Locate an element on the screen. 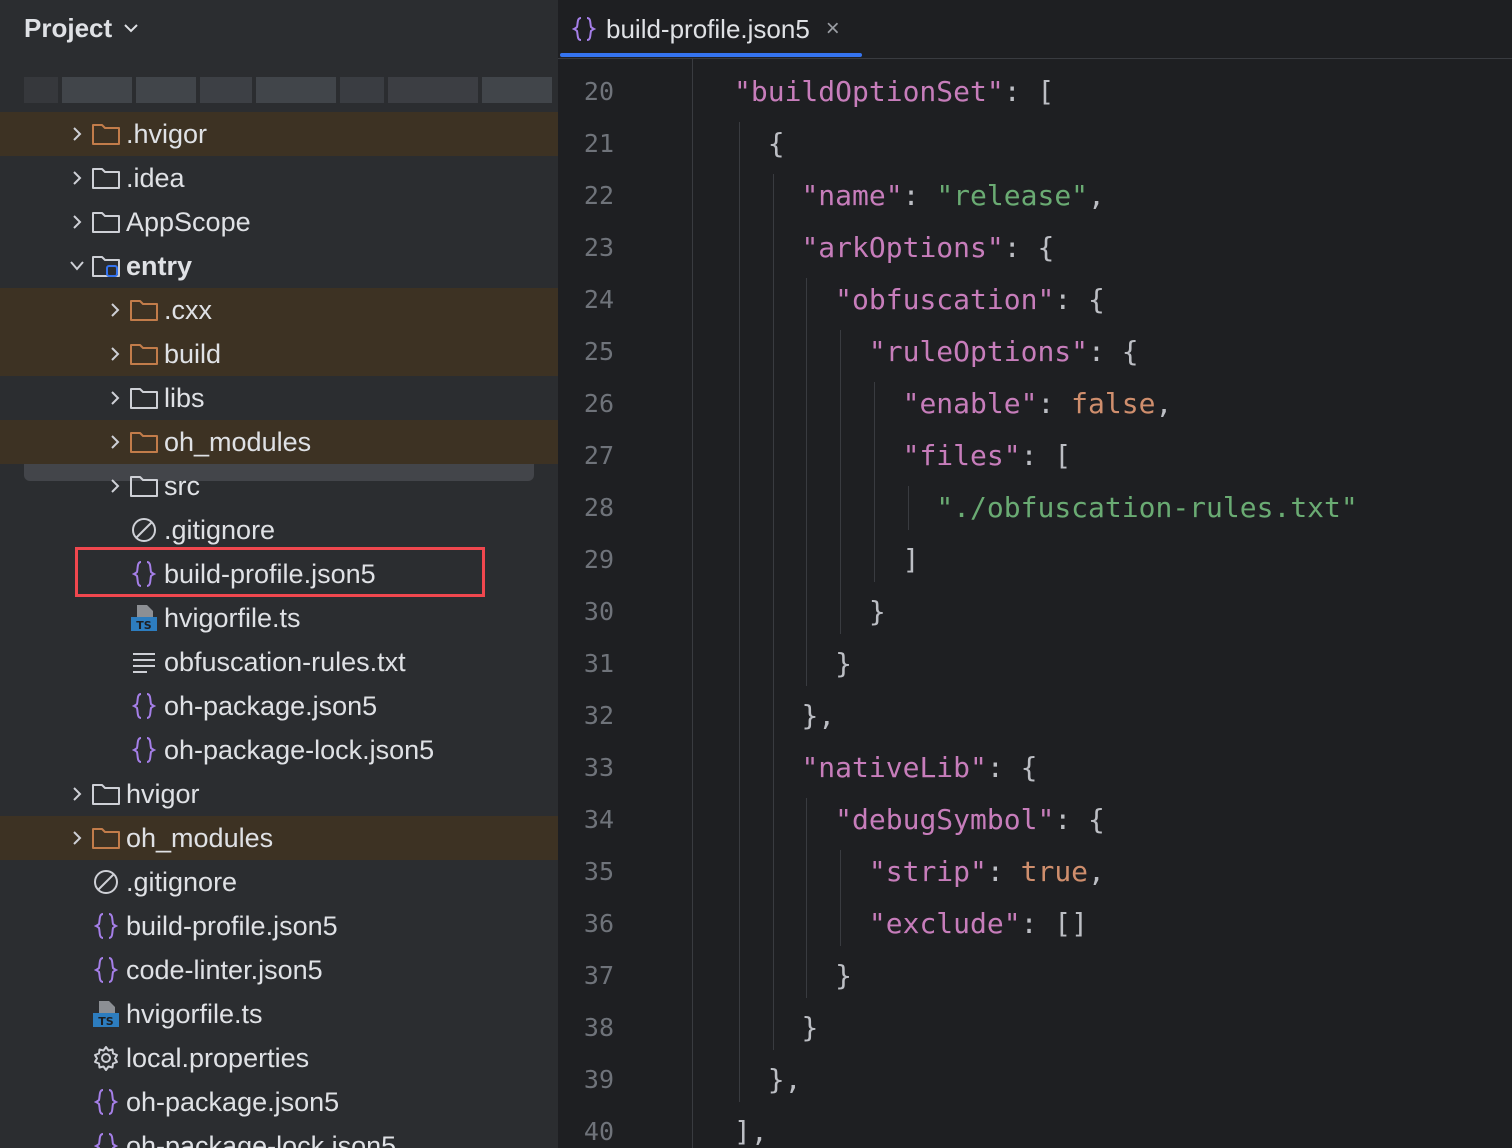 This screenshot has width=1512, height=1148. code-line: "name": "release", is located at coordinates (1046, 196).